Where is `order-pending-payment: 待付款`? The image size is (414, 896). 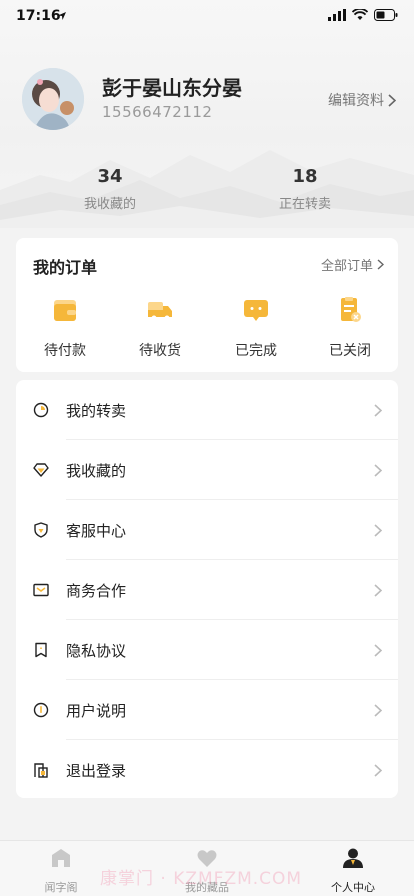 order-pending-payment: 待付款 is located at coordinates (65, 328).